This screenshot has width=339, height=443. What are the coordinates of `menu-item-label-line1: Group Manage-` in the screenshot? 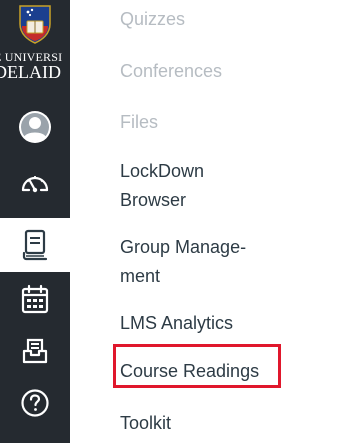 It's located at (183, 247).